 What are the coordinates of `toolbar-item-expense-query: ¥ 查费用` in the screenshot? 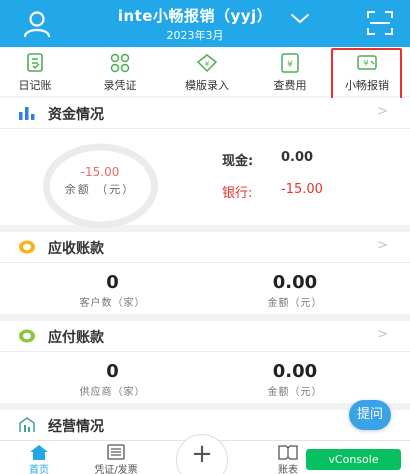 It's located at (290, 71).